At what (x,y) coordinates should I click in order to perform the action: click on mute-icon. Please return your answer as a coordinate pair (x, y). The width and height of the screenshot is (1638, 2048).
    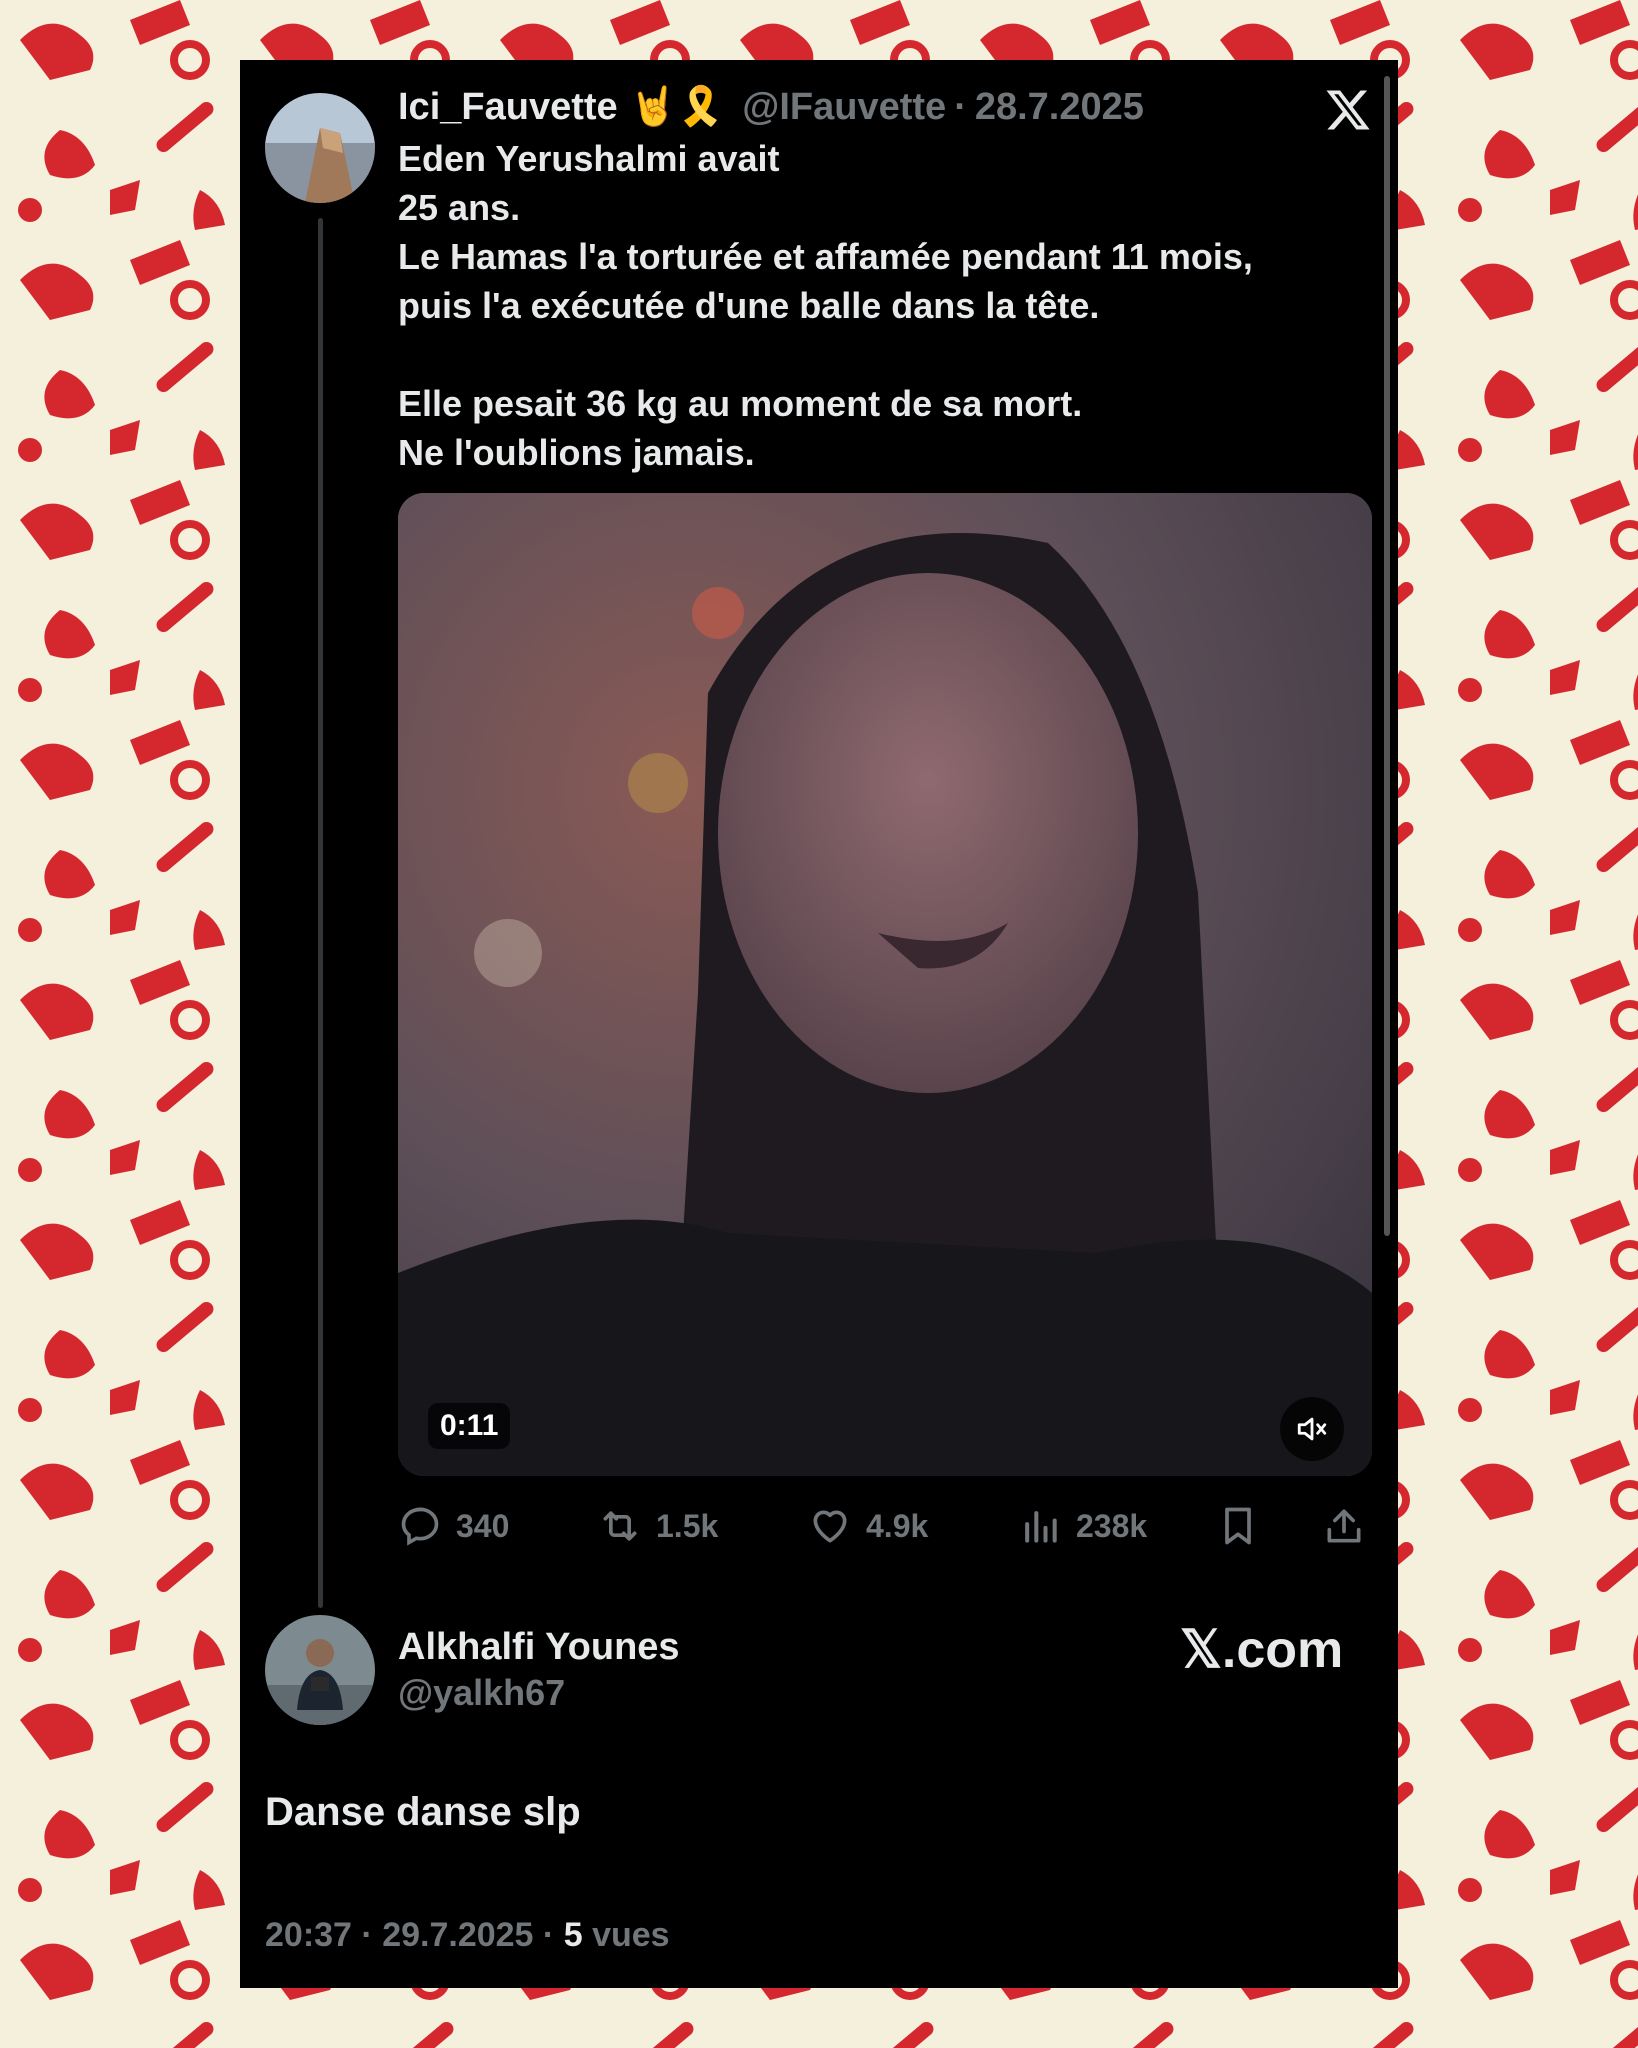
    Looking at the image, I should click on (1312, 1429).